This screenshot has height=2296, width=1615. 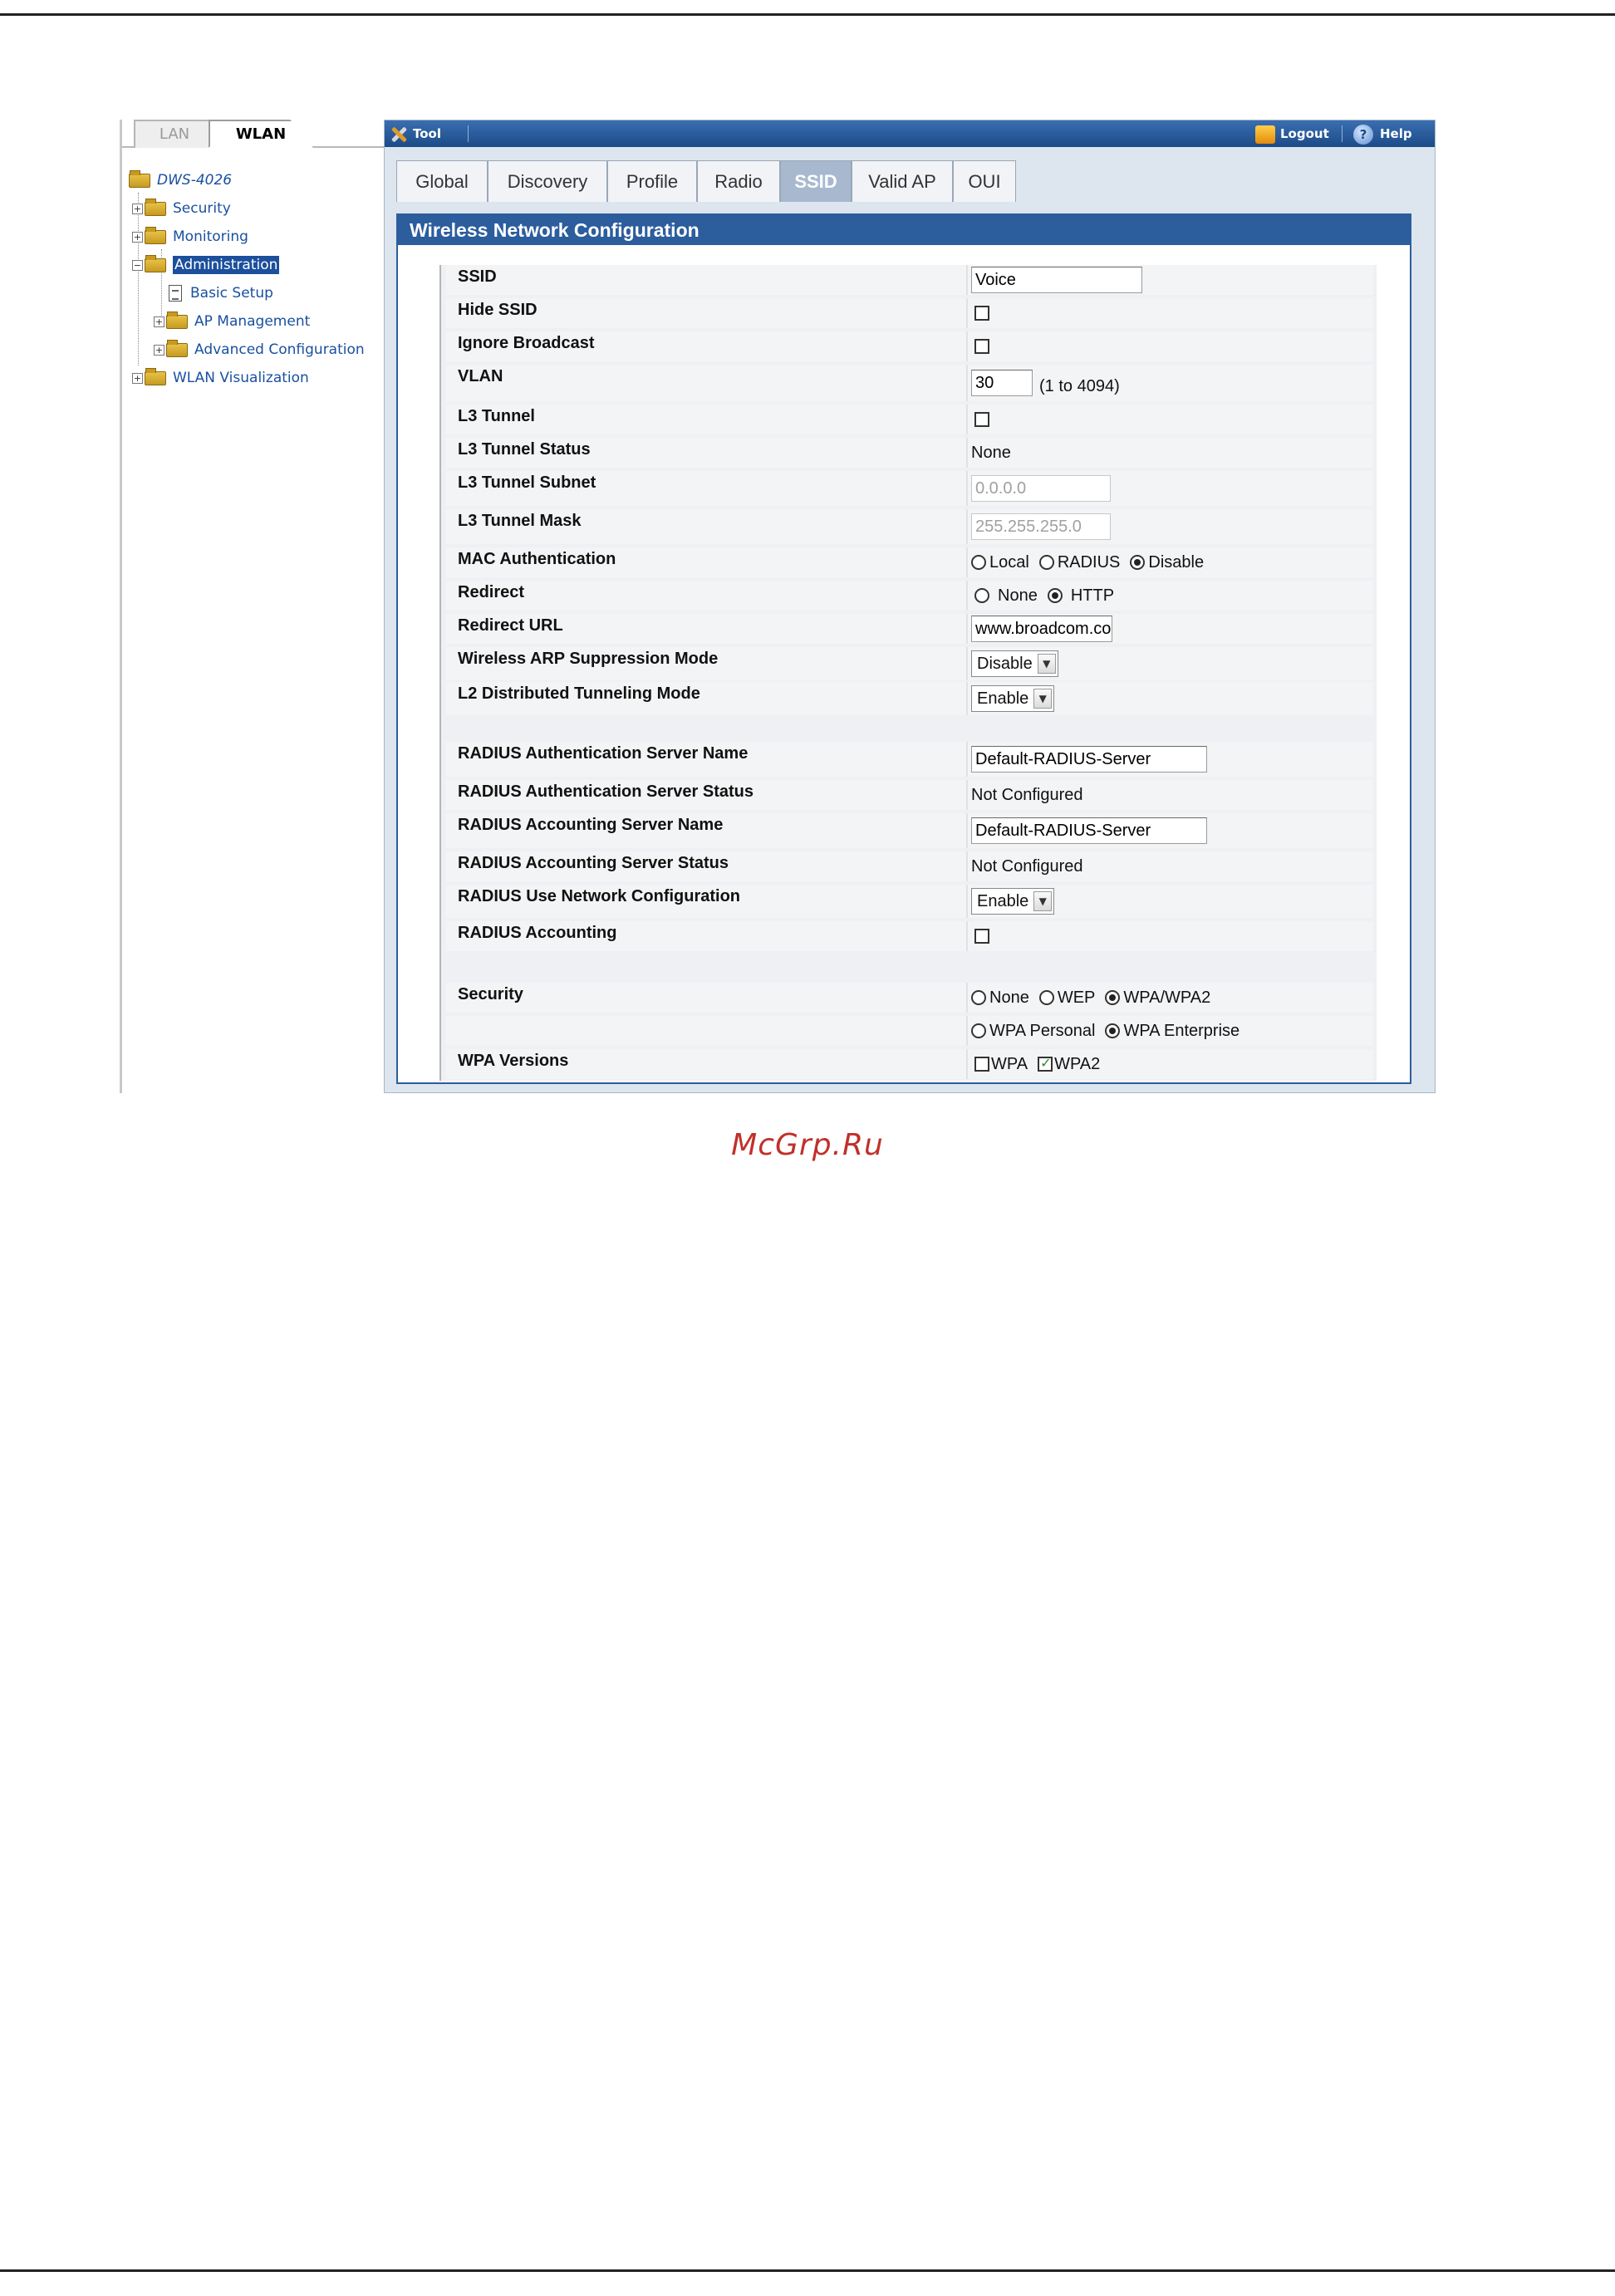 What do you see at coordinates (1041, 489) in the screenshot?
I see `l3-tunnel-subnet-input: 0.0.0.0` at bounding box center [1041, 489].